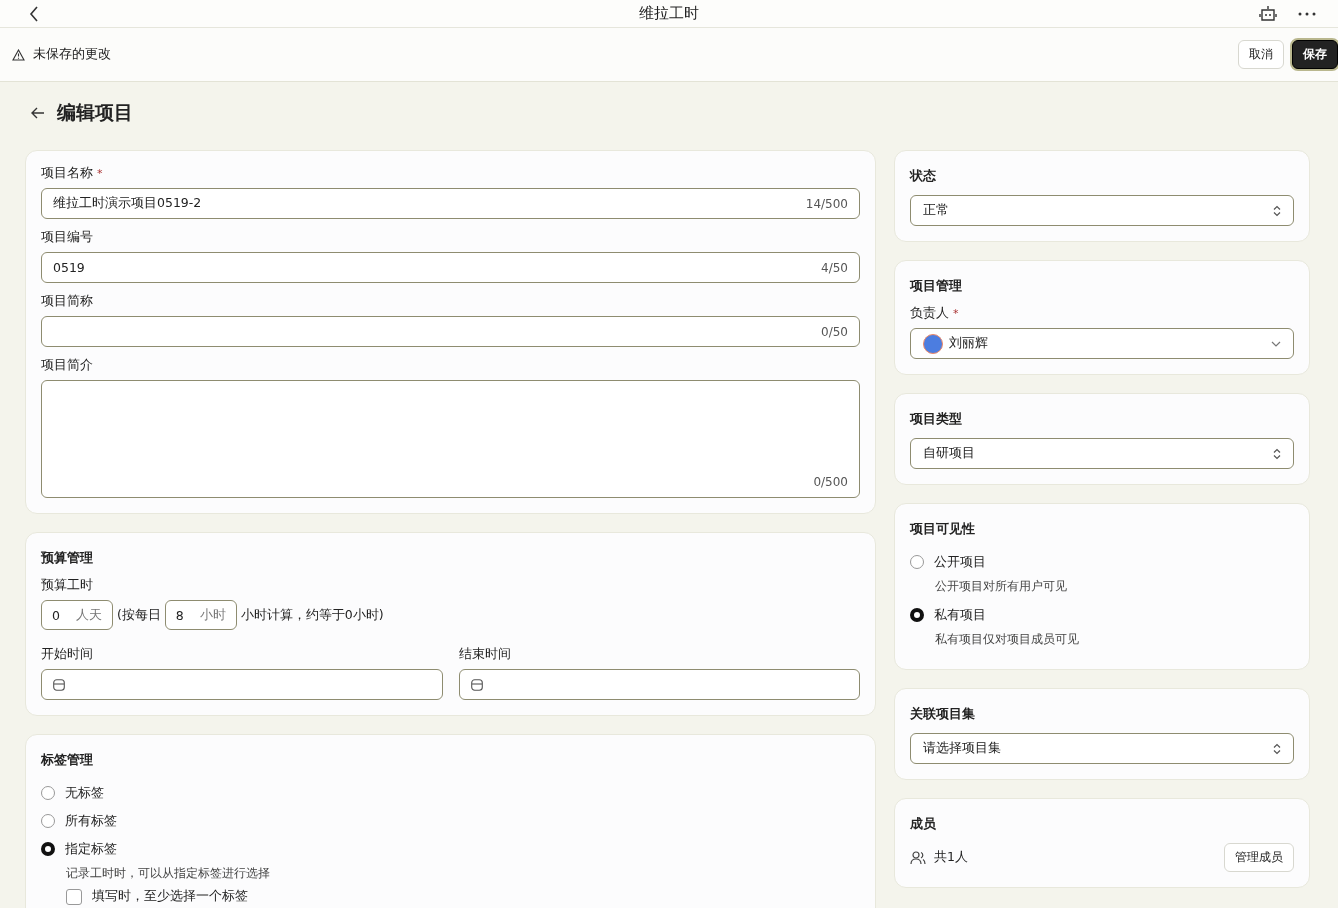 The width and height of the screenshot is (1338, 908). Describe the element at coordinates (1276, 343) in the screenshot. I see `chevron-down-icon` at that location.